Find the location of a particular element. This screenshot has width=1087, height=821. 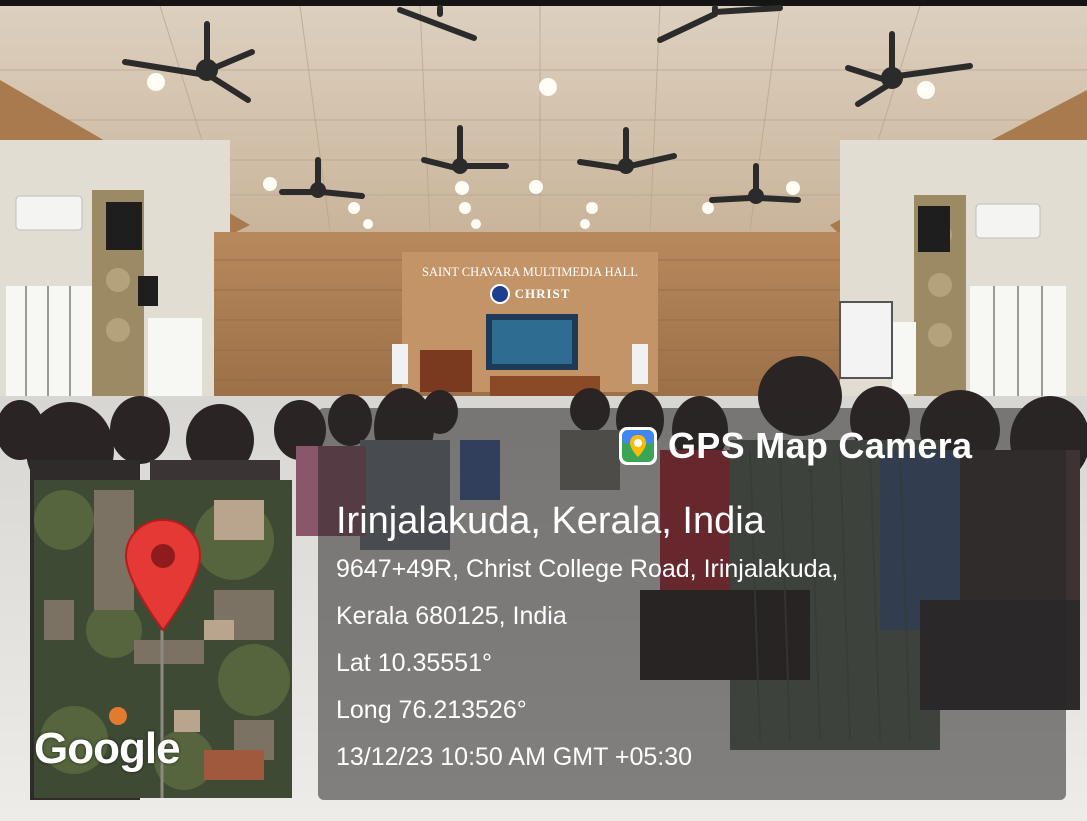

address-line-2: Kerala 680125, India is located at coordinates (451, 616).